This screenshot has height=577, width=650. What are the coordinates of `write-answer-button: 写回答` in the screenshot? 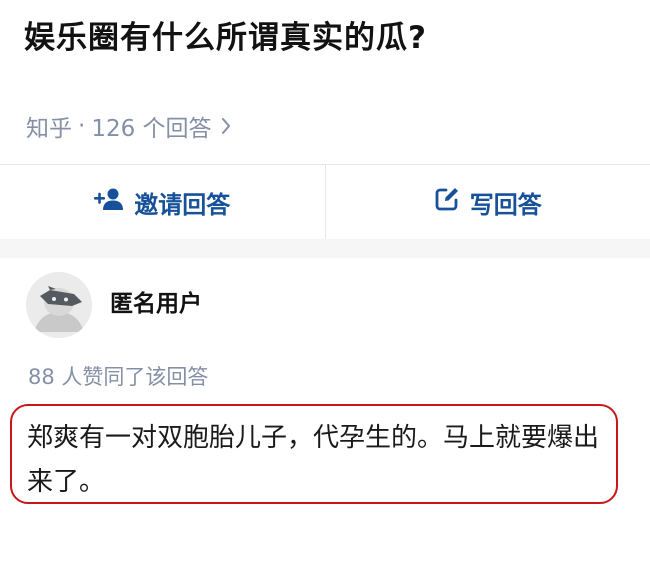 It's located at (488, 202).